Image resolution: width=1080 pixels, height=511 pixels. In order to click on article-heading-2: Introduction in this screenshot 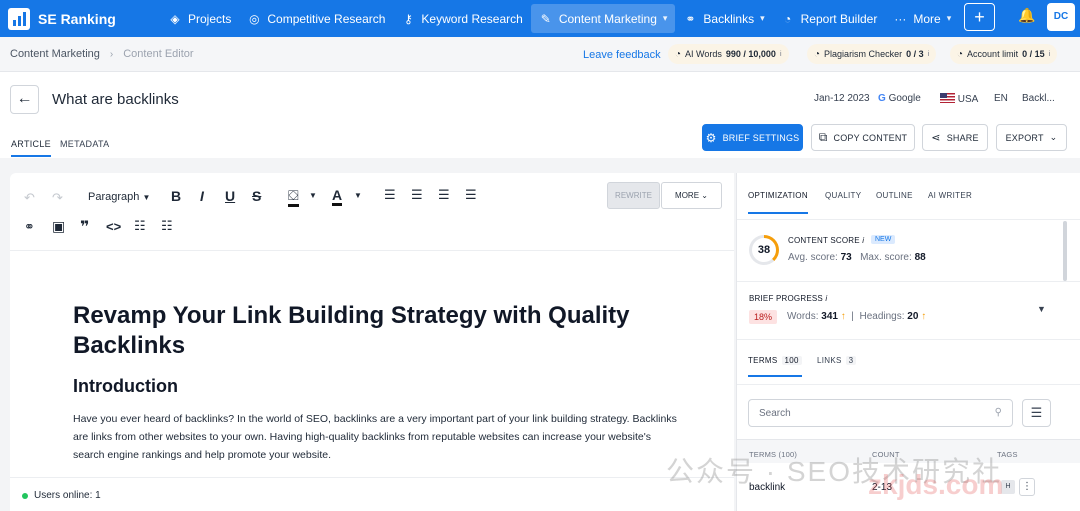, I will do `click(125, 386)`.